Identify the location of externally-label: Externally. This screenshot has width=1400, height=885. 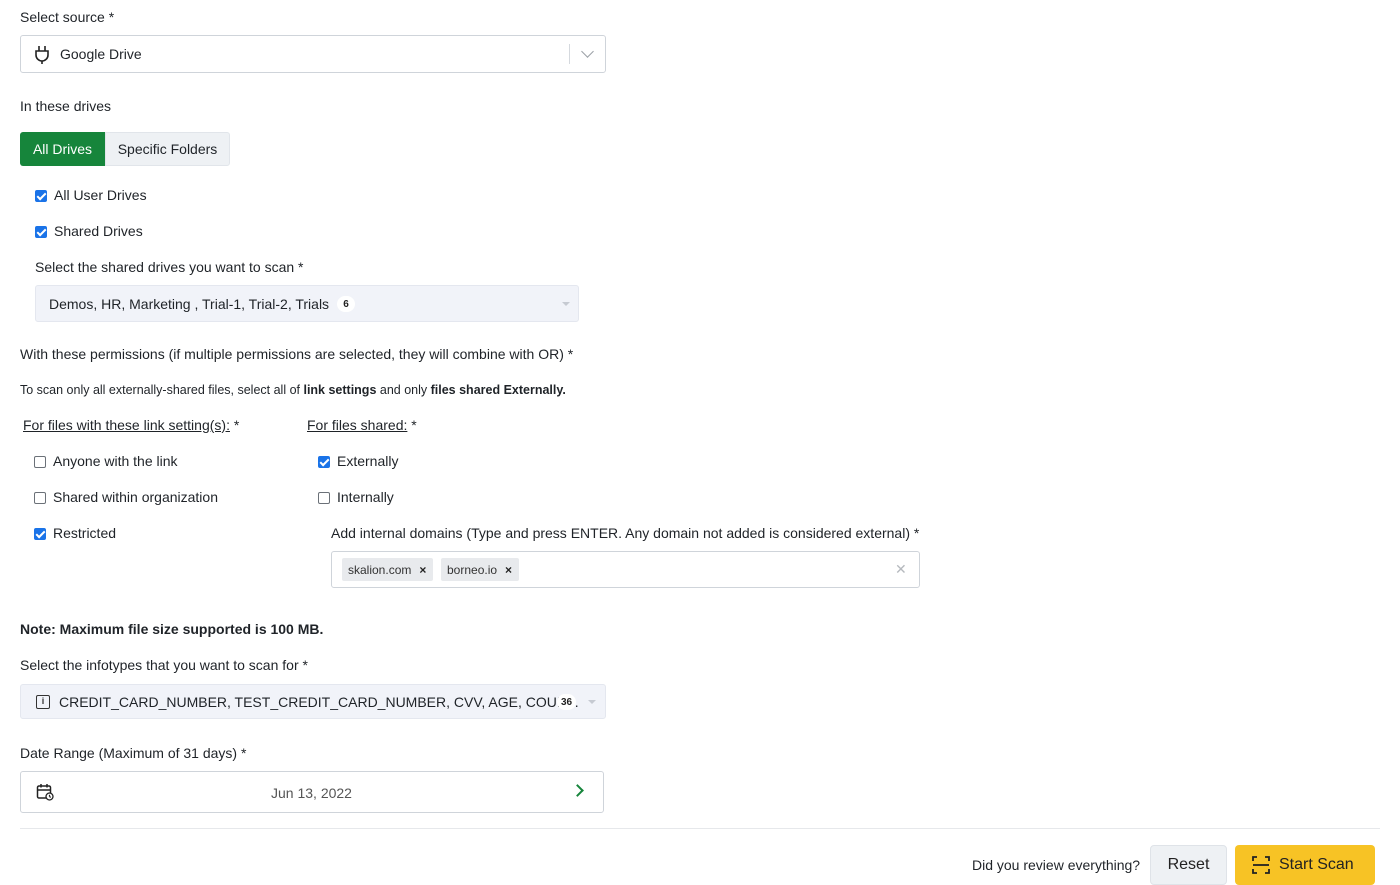
(368, 461).